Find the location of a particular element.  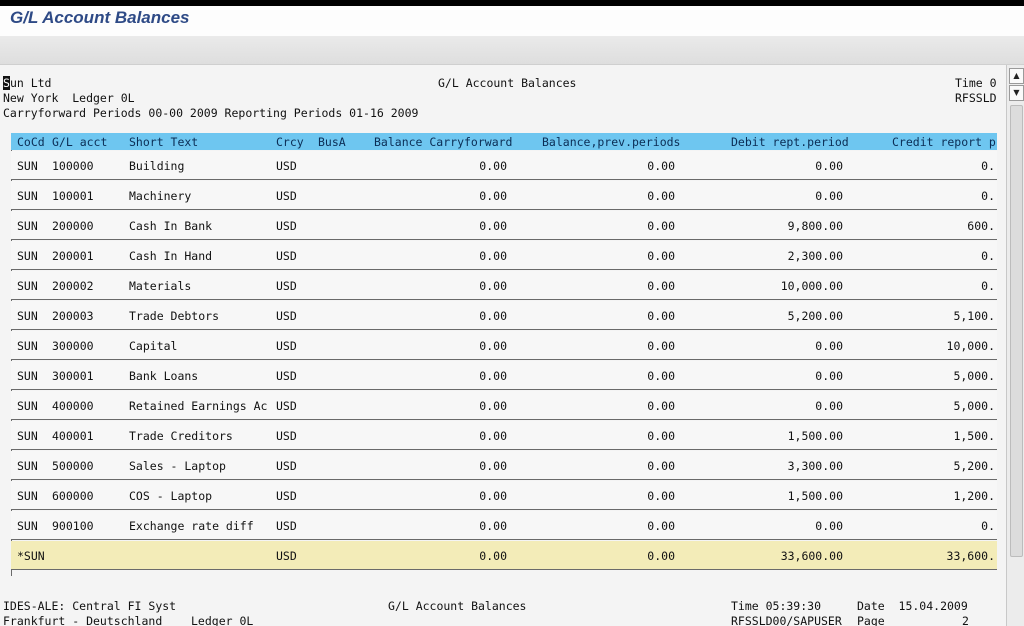

cell-credit: 5,200. is located at coordinates (974, 466).